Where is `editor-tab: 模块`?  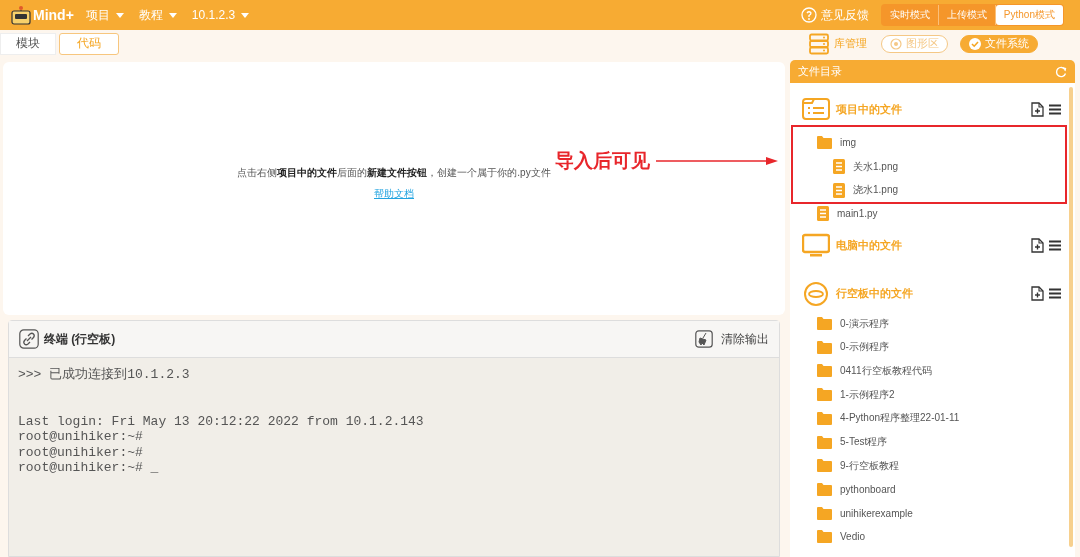
editor-tab: 模块 is located at coordinates (28, 43).